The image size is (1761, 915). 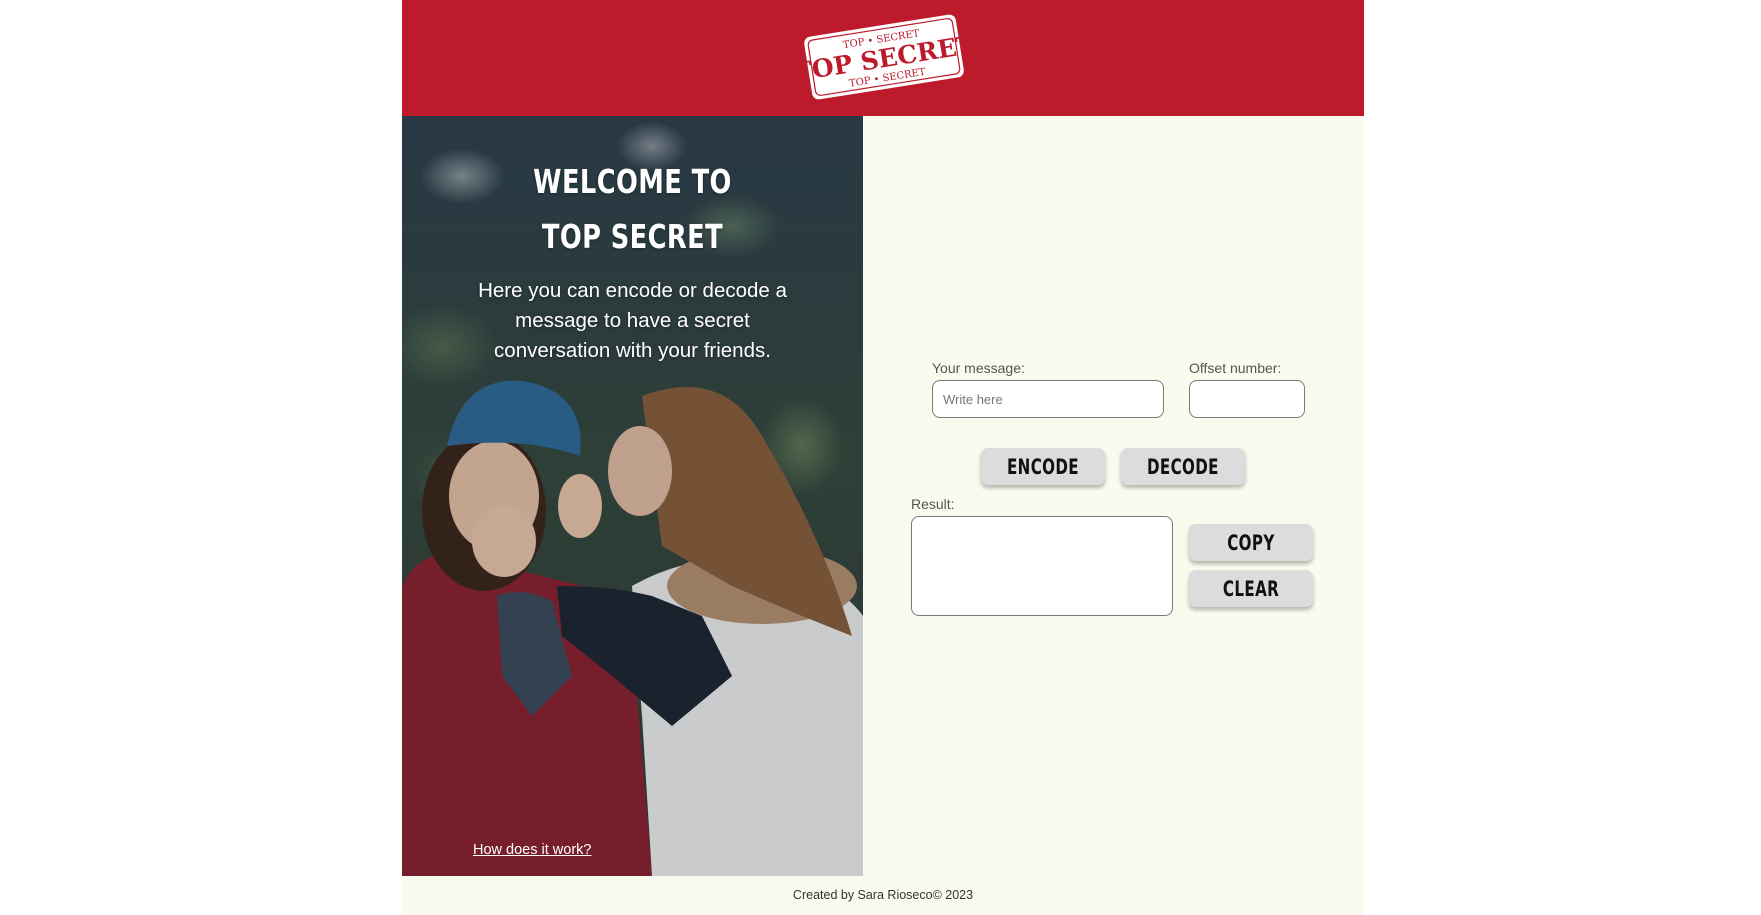 I want to click on top-secret-stamp-logo: TOP • SECRET TOP SECRET TOP • SECRET, so click(x=884, y=57).